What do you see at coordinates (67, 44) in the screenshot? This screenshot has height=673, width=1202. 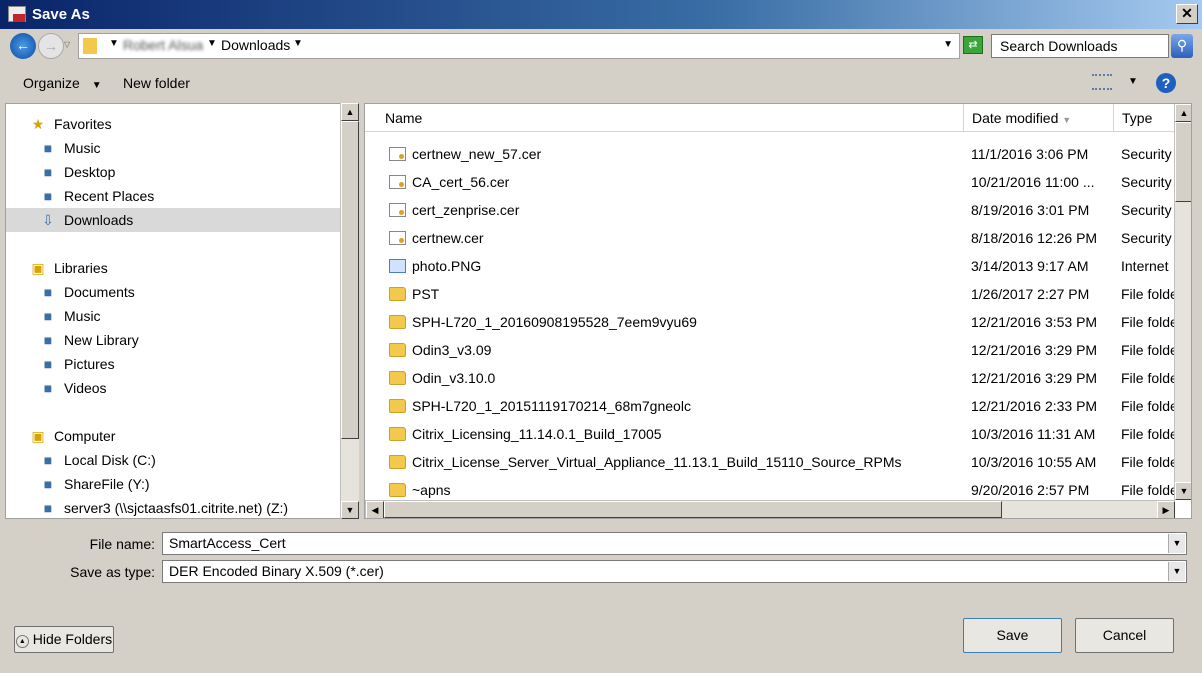 I see `recent-locations-dropdown: ▽` at bounding box center [67, 44].